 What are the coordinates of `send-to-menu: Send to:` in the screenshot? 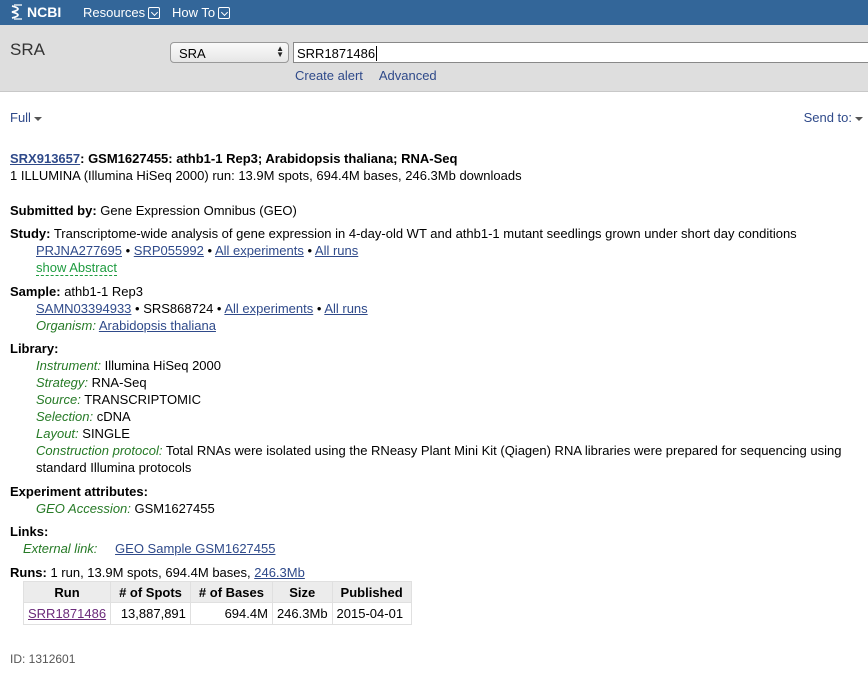 It's located at (833, 117).